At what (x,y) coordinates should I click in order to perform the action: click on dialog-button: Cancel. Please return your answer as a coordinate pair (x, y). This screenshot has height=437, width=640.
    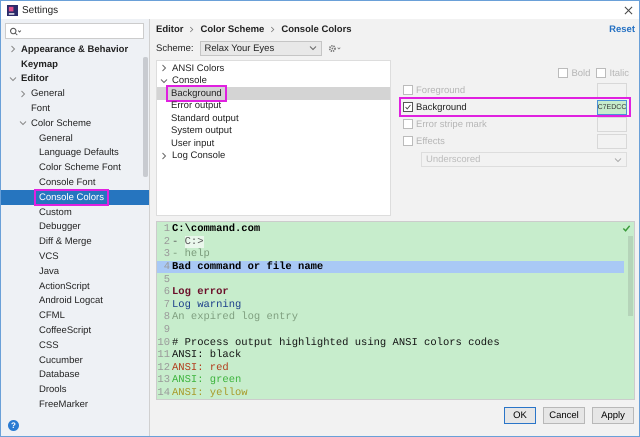
    Looking at the image, I should click on (564, 415).